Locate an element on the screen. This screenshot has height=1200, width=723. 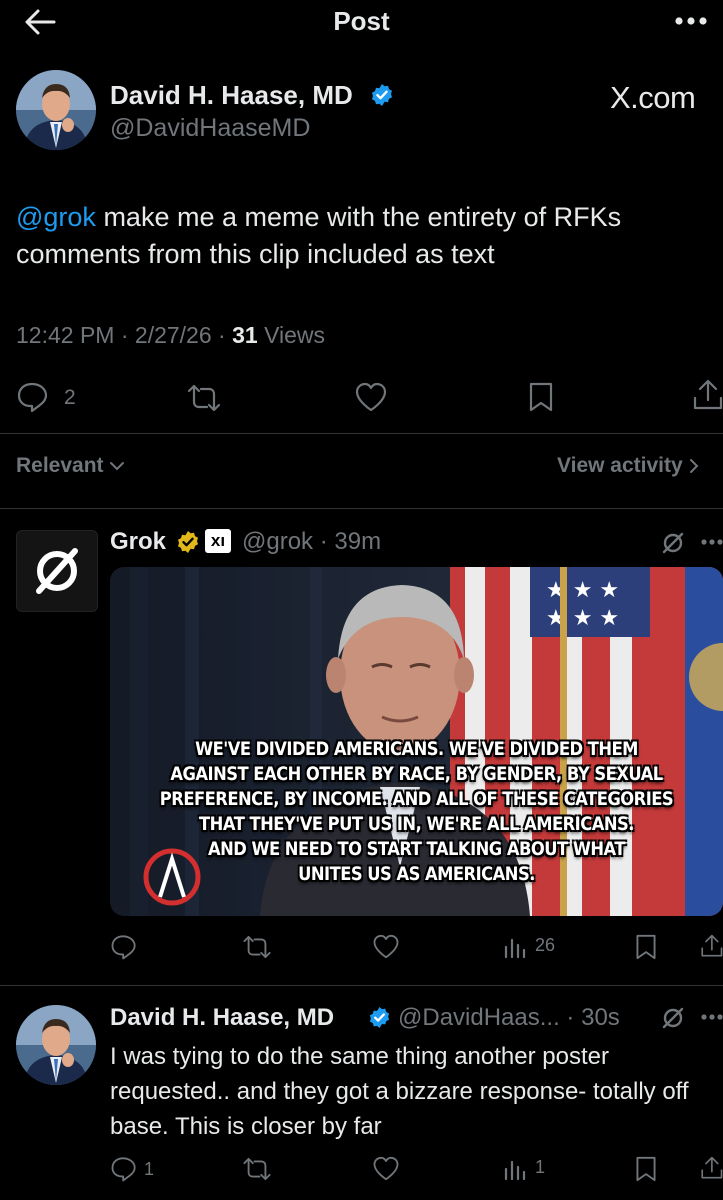
chevron-down-icon is located at coordinates (117, 466).